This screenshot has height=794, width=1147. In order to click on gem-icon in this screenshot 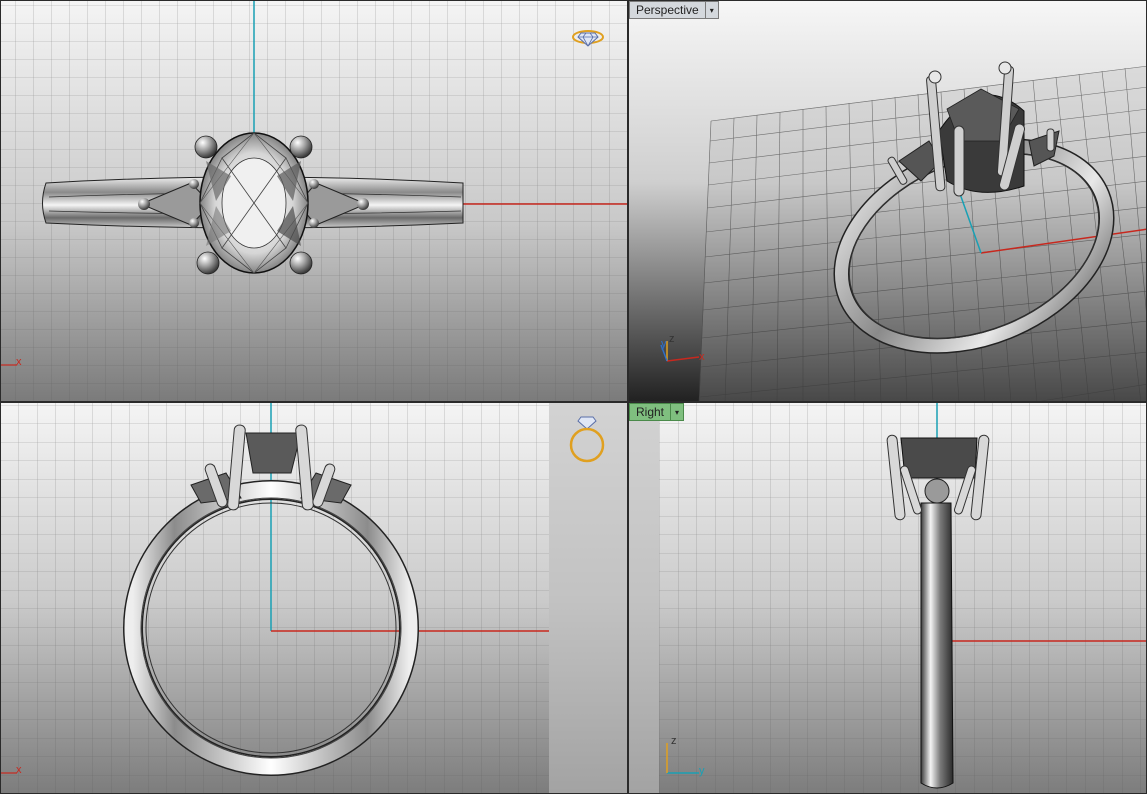, I will do `click(588, 37)`.